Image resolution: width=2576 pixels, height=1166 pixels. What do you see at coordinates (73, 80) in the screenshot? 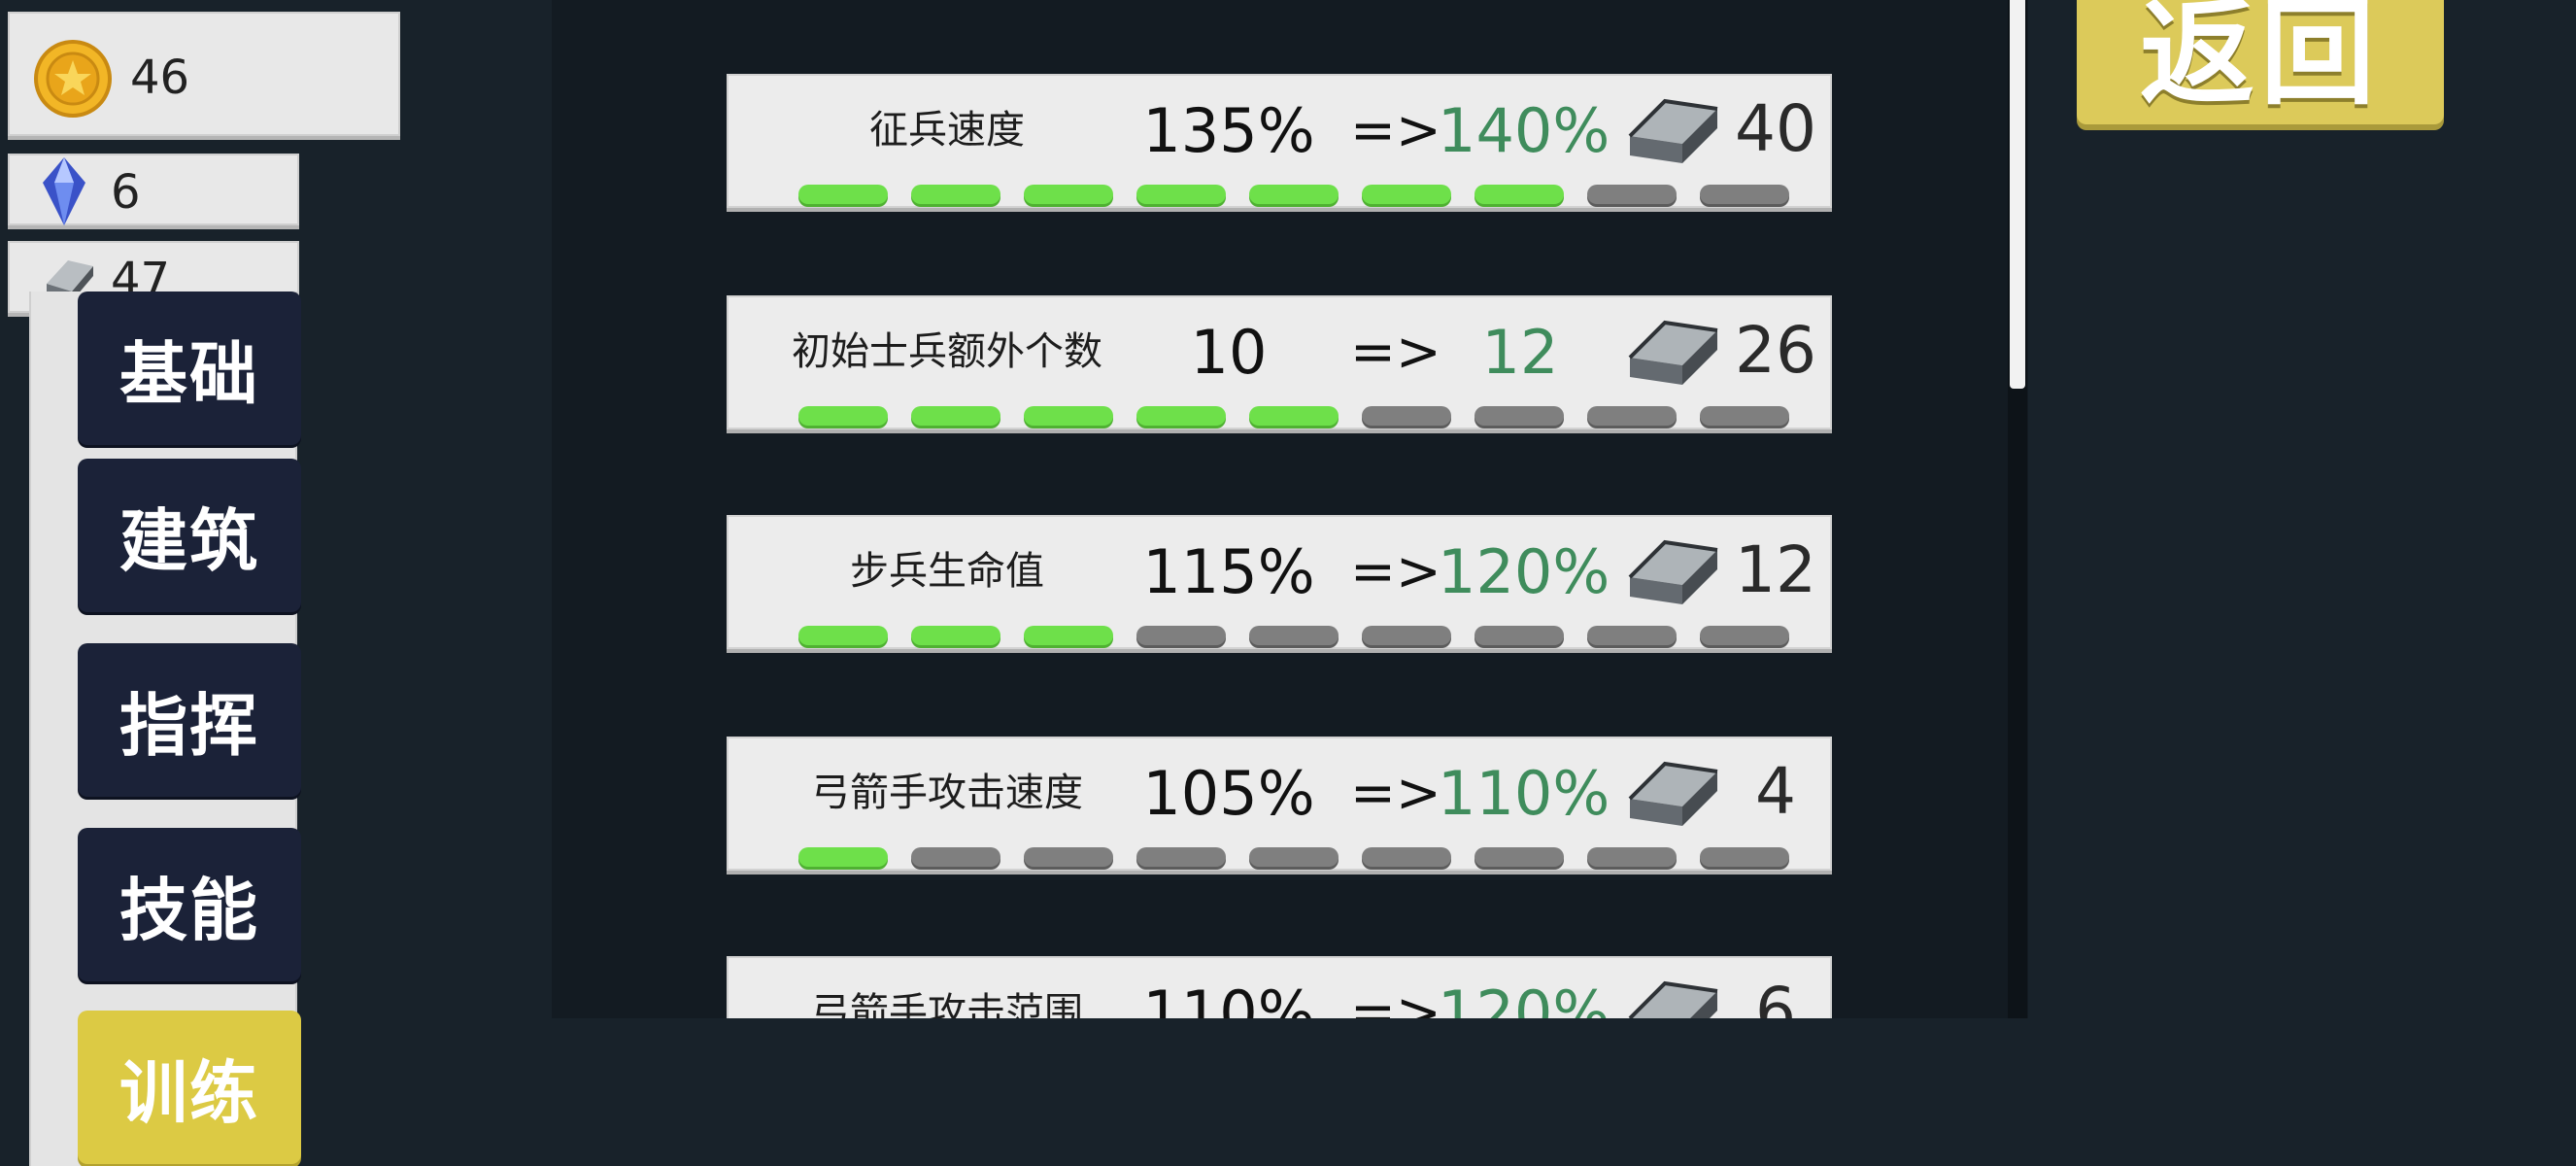
I see `coin-icon` at bounding box center [73, 80].